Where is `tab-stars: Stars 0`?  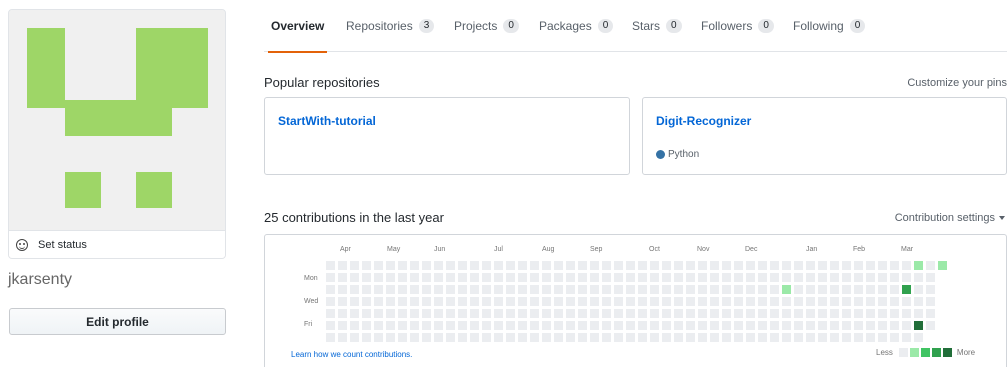
tab-stars: Stars 0 is located at coordinates (657, 26).